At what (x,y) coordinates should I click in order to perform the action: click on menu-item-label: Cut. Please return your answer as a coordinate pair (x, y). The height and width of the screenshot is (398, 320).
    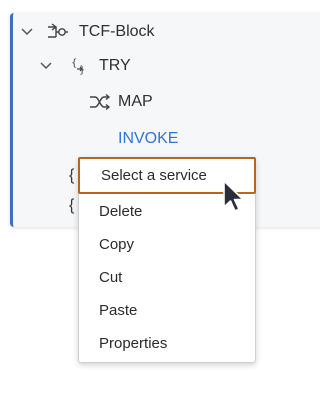
    Looking at the image, I should click on (111, 277).